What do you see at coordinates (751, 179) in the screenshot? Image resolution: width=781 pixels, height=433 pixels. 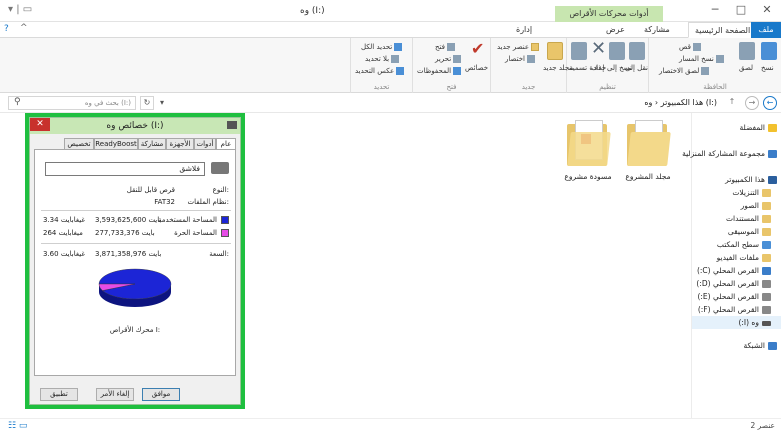 I see `nav-this-pc: هذا الكمبيوتر` at bounding box center [751, 179].